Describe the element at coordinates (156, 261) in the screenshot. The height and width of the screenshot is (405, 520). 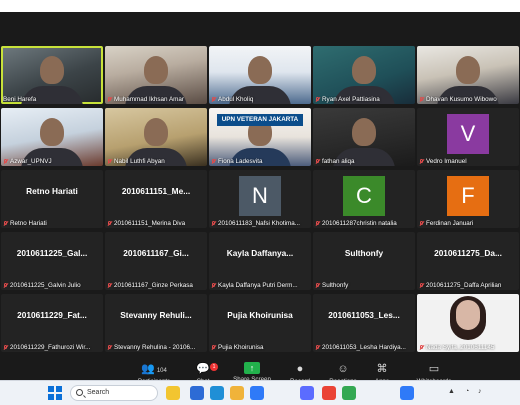
I see `participant-tile: 2010611167_Gi... 2010611167_Ginze Perkasa` at that location.